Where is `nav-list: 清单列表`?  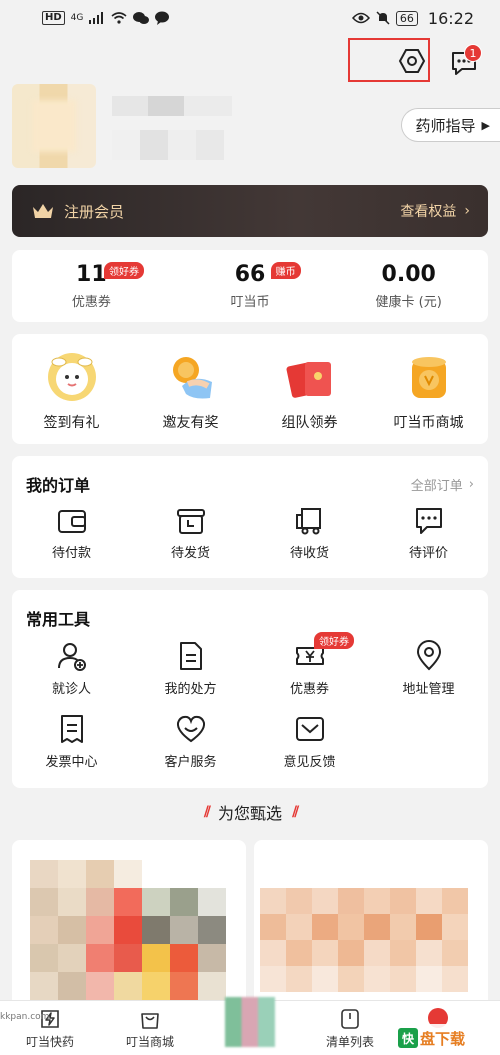 nav-list: 清单列表 is located at coordinates (350, 1028).